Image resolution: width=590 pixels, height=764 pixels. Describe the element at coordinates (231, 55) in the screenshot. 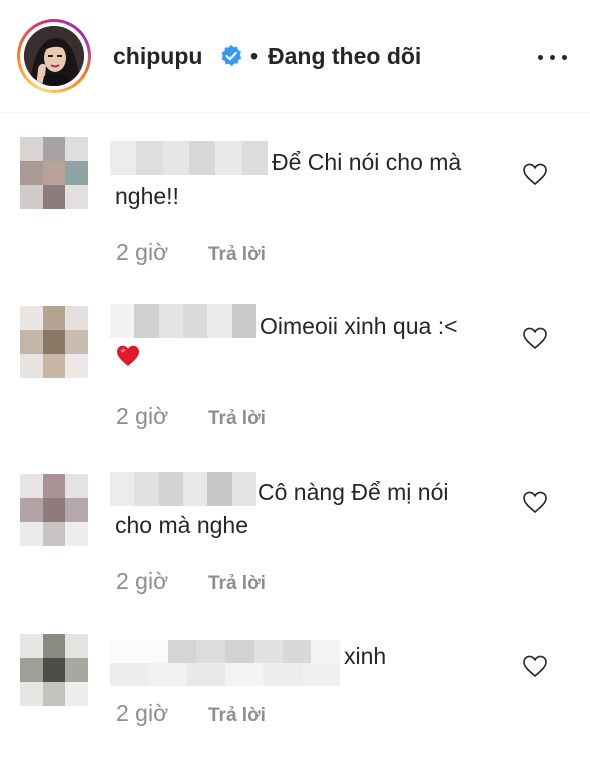

I see `verified-badge-icon` at that location.